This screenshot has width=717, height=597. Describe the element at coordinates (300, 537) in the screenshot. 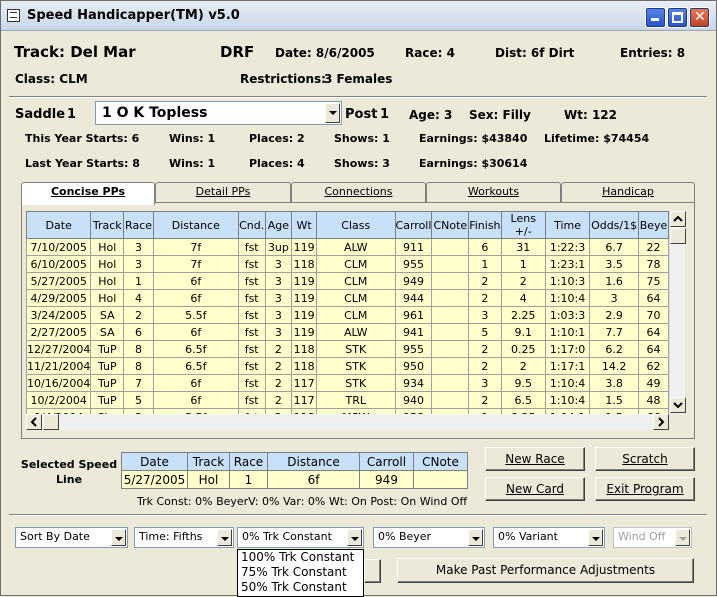

I see `trk-constant-select: 0% Trk Constant` at that location.